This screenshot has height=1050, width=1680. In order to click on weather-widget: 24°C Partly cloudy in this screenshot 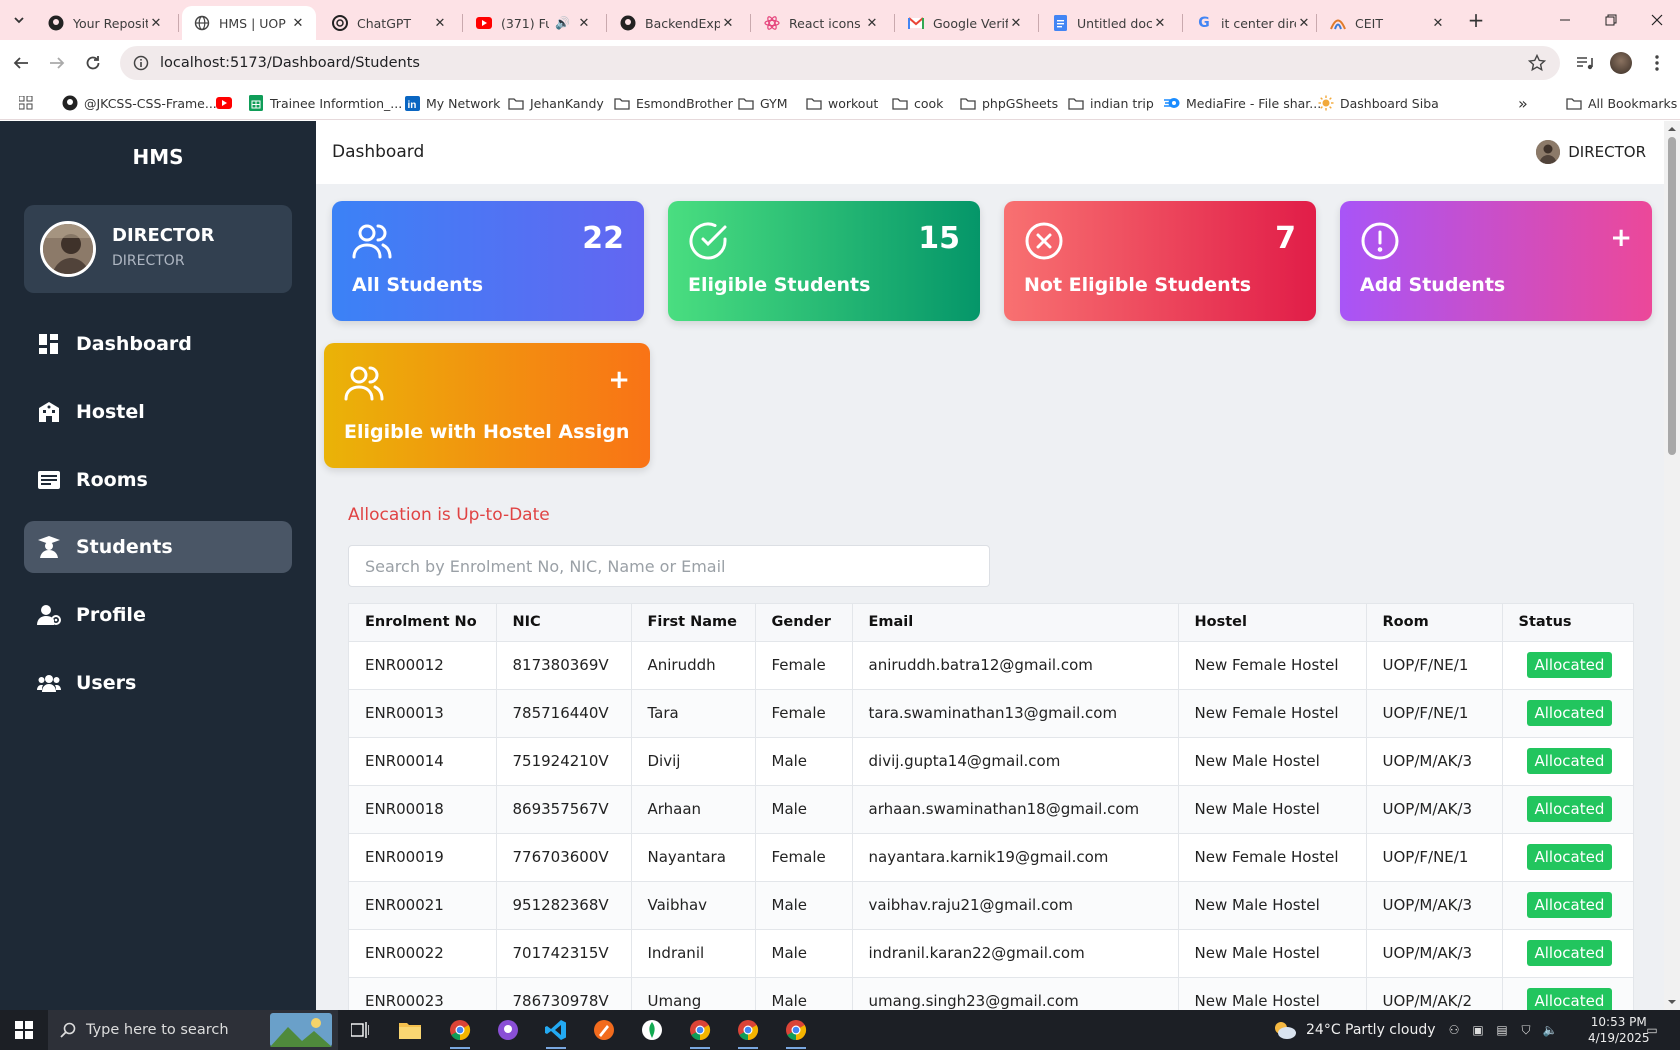, I will do `click(1354, 1030)`.